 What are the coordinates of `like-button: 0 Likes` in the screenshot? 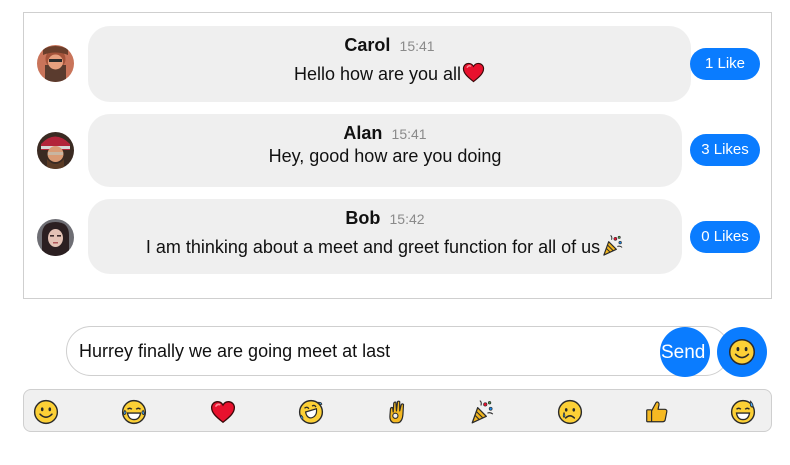 It's located at (725, 237).